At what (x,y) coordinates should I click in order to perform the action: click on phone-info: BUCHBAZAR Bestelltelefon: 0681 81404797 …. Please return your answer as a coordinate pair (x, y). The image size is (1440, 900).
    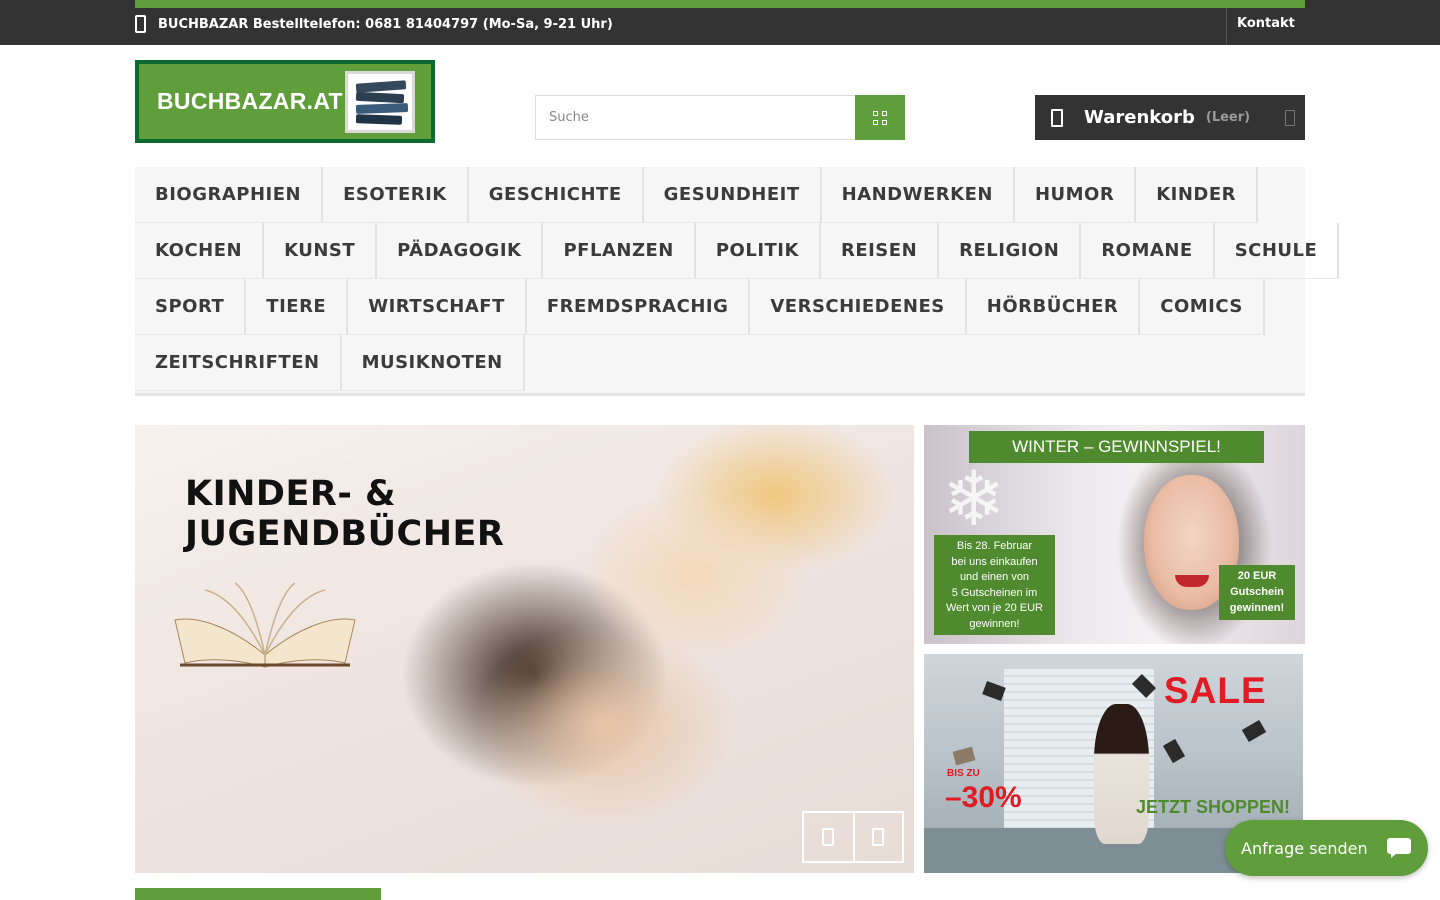
    Looking at the image, I should click on (374, 24).